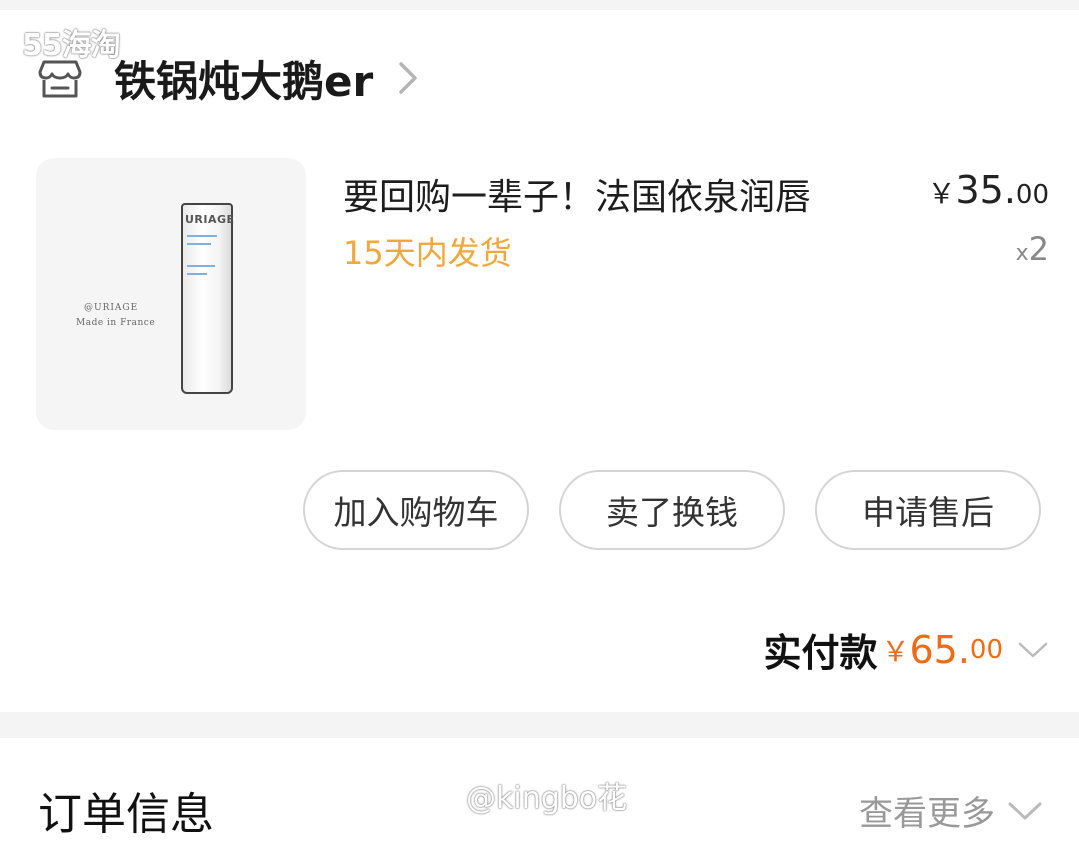 The width and height of the screenshot is (1079, 842). What do you see at coordinates (210, 219) in the screenshot?
I see `tube-label: URIAGE` at bounding box center [210, 219].